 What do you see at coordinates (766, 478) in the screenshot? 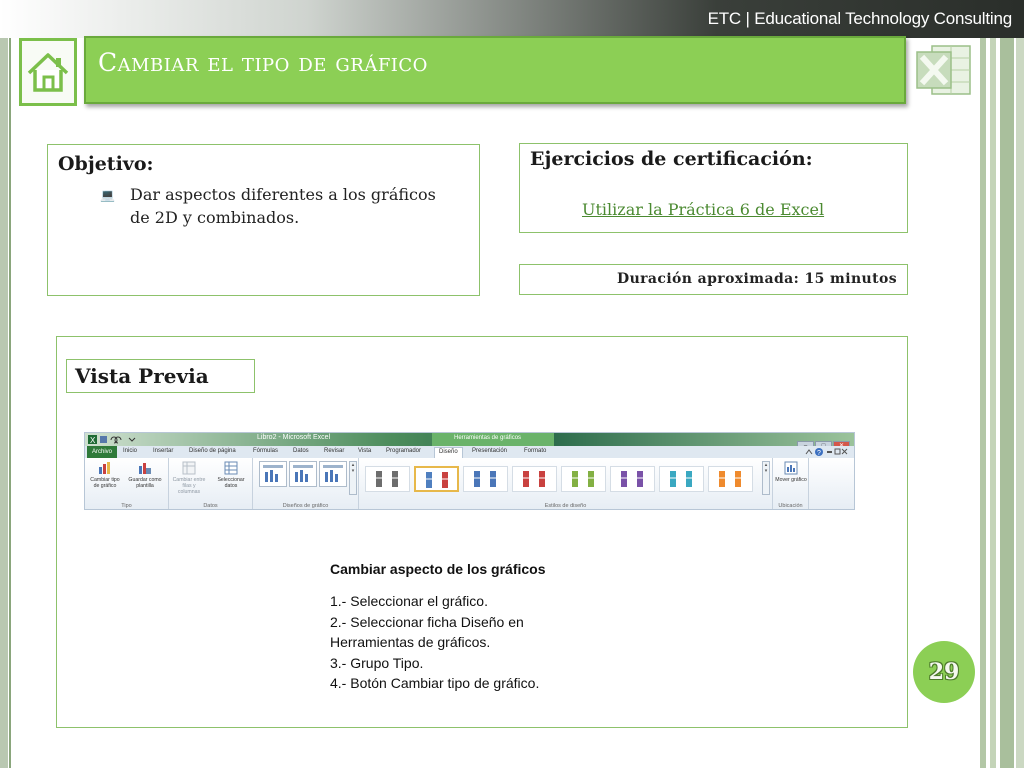
I see `styles-scroll: ▴ ▾` at bounding box center [766, 478].